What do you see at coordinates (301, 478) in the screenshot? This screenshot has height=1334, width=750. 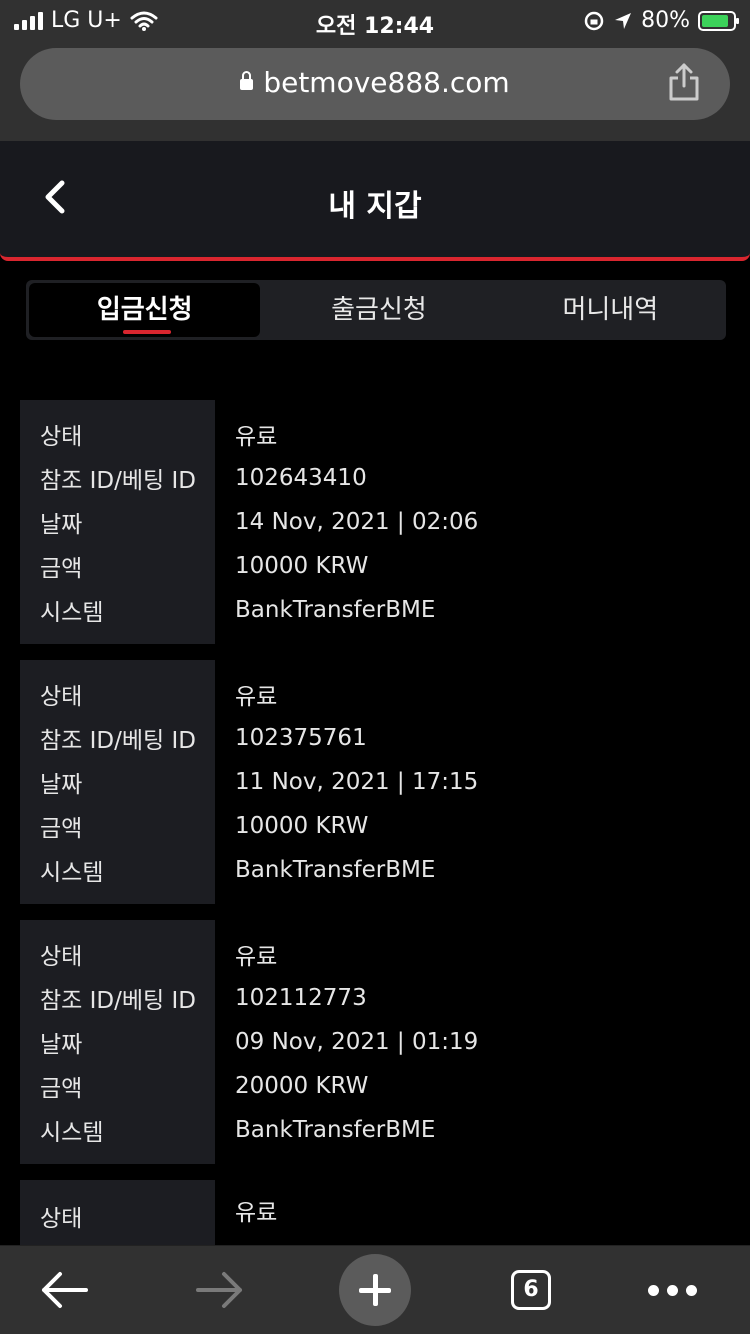 I see `ref-value: 102643410` at bounding box center [301, 478].